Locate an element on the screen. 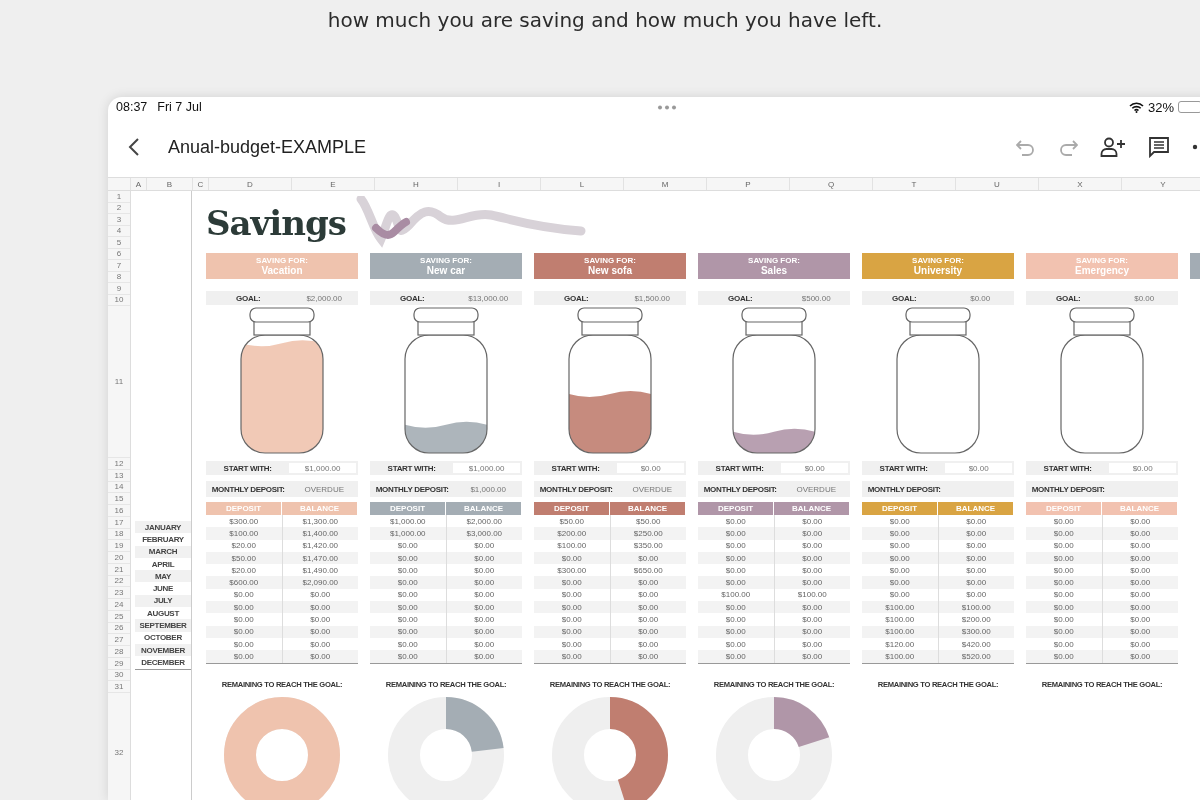  row-number: 17 is located at coordinates (119, 522).